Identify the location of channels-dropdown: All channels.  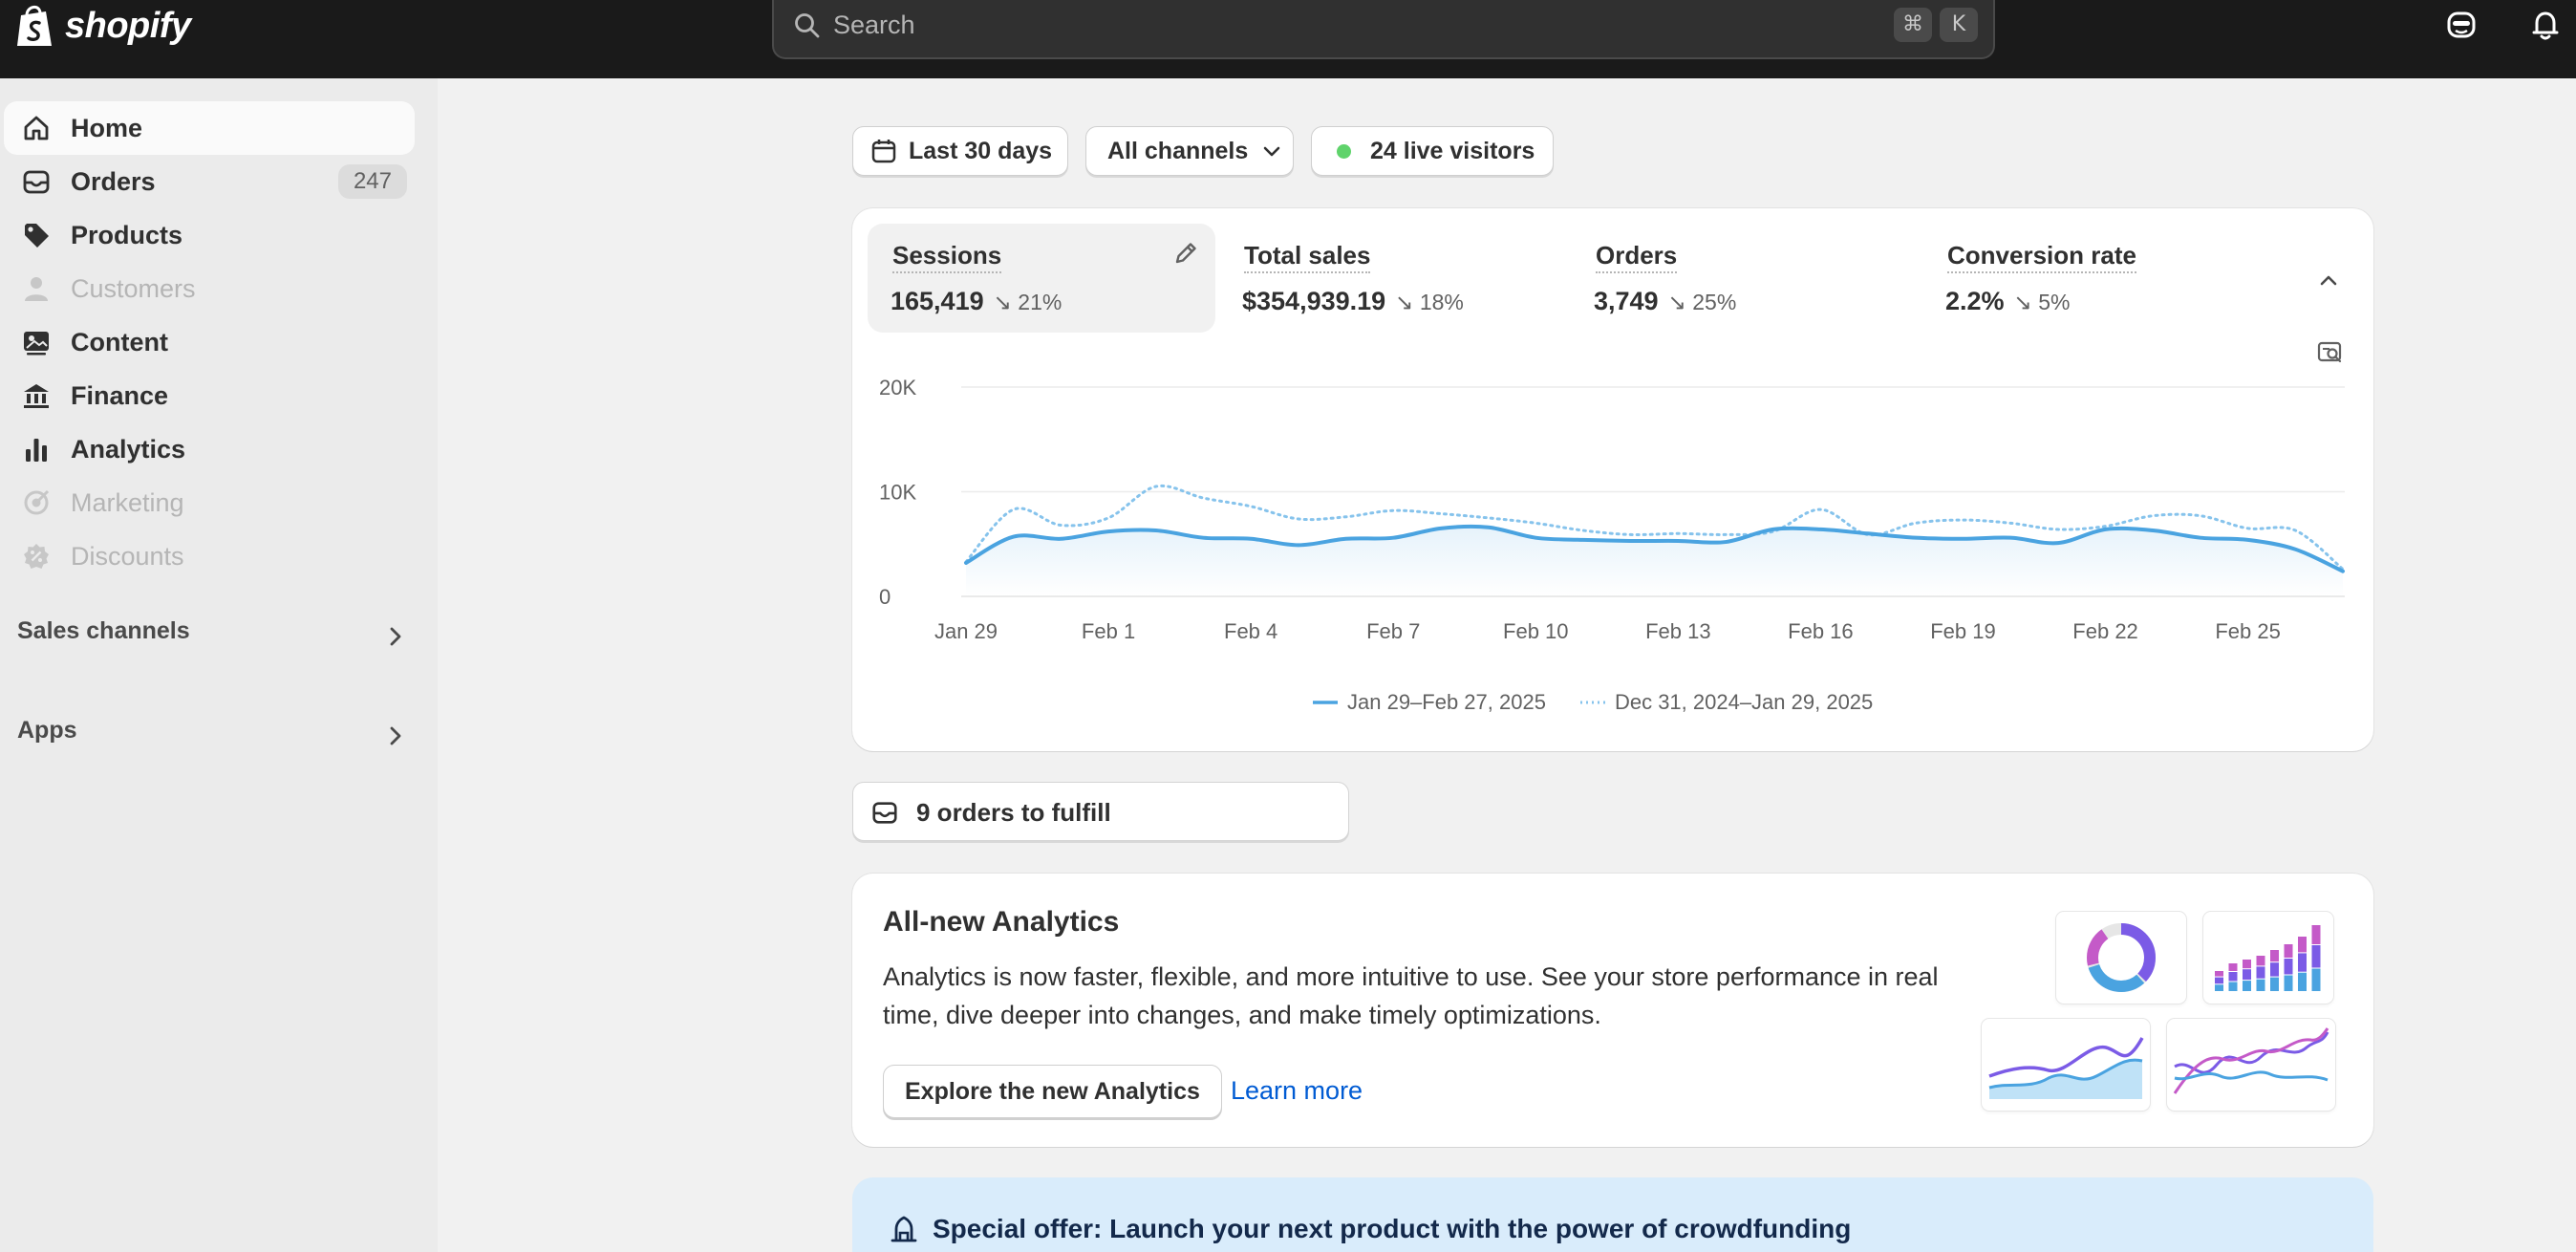
(1189, 151).